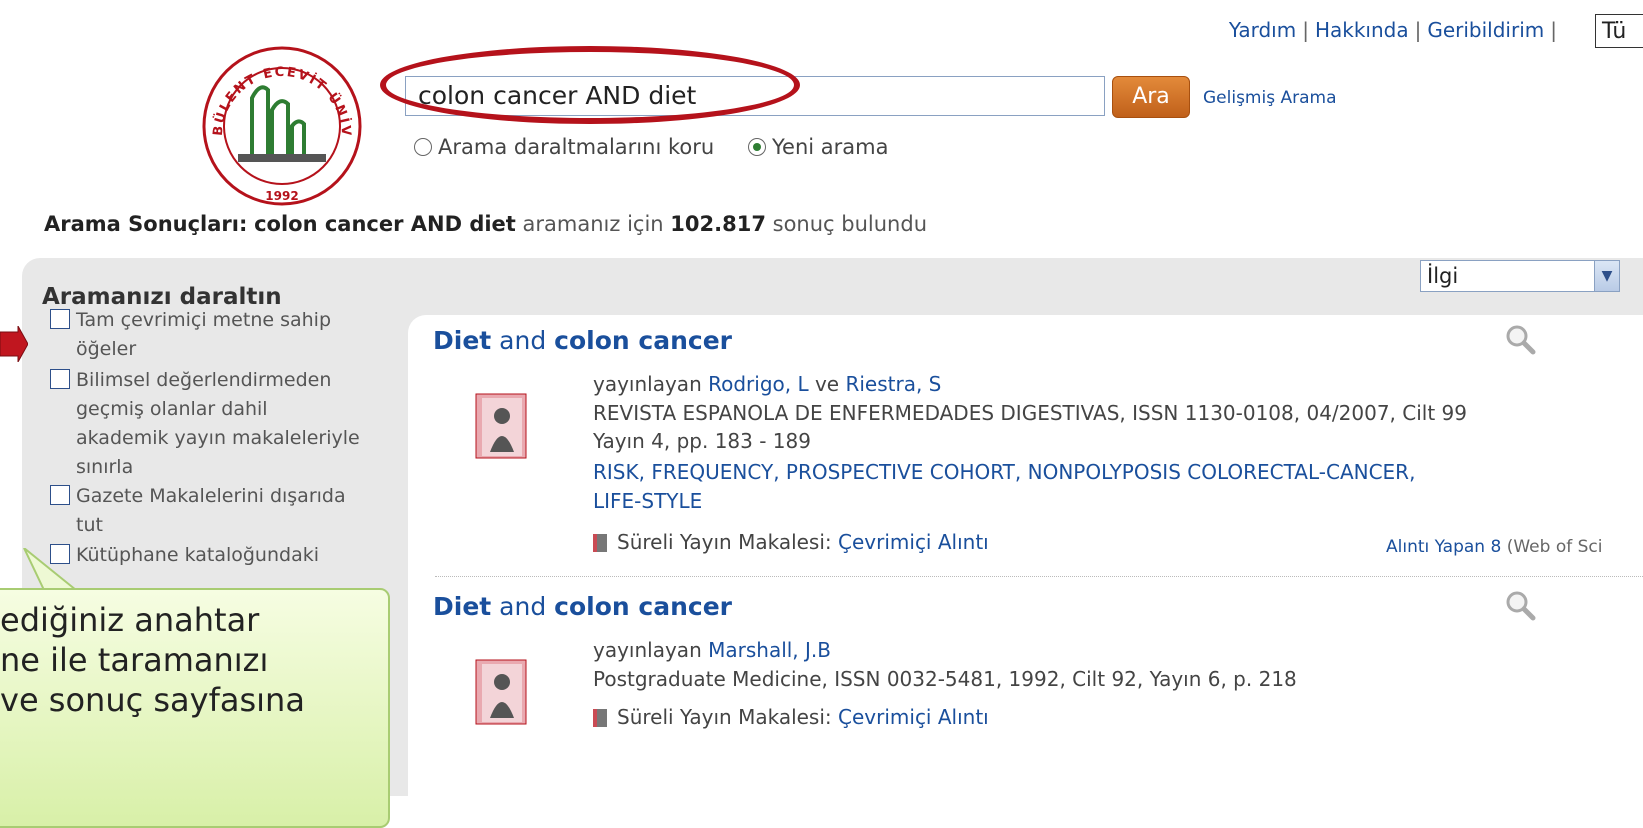 The image size is (1643, 828). Describe the element at coordinates (1619, 31) in the screenshot. I see `language-select: Tü` at that location.